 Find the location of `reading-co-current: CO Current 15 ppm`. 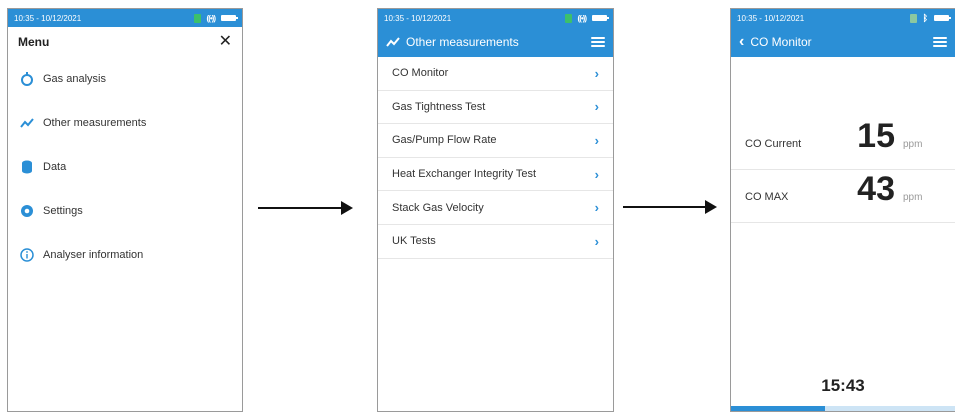

reading-co-current: CO Current 15 ppm is located at coordinates (843, 143).